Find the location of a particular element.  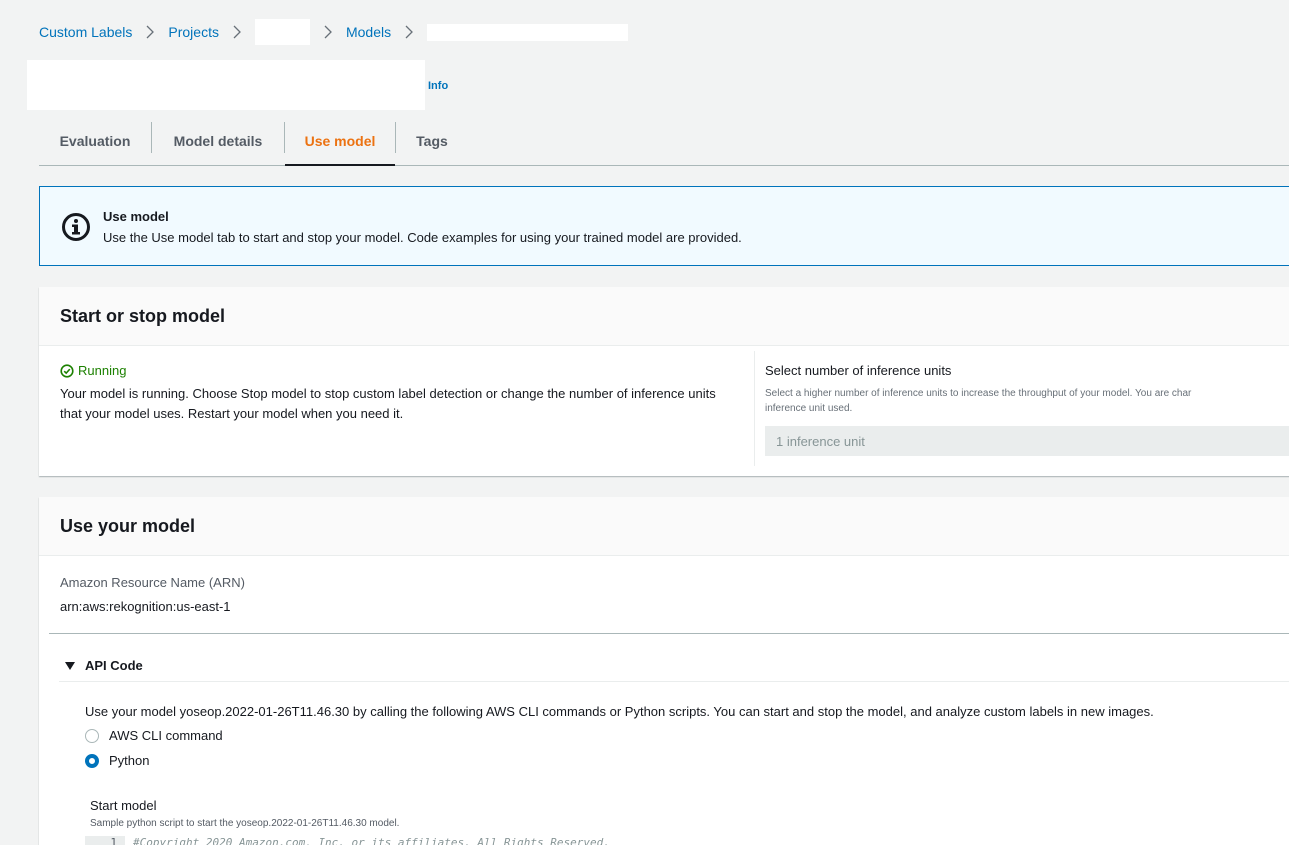

info-link: Info is located at coordinates (438, 86).